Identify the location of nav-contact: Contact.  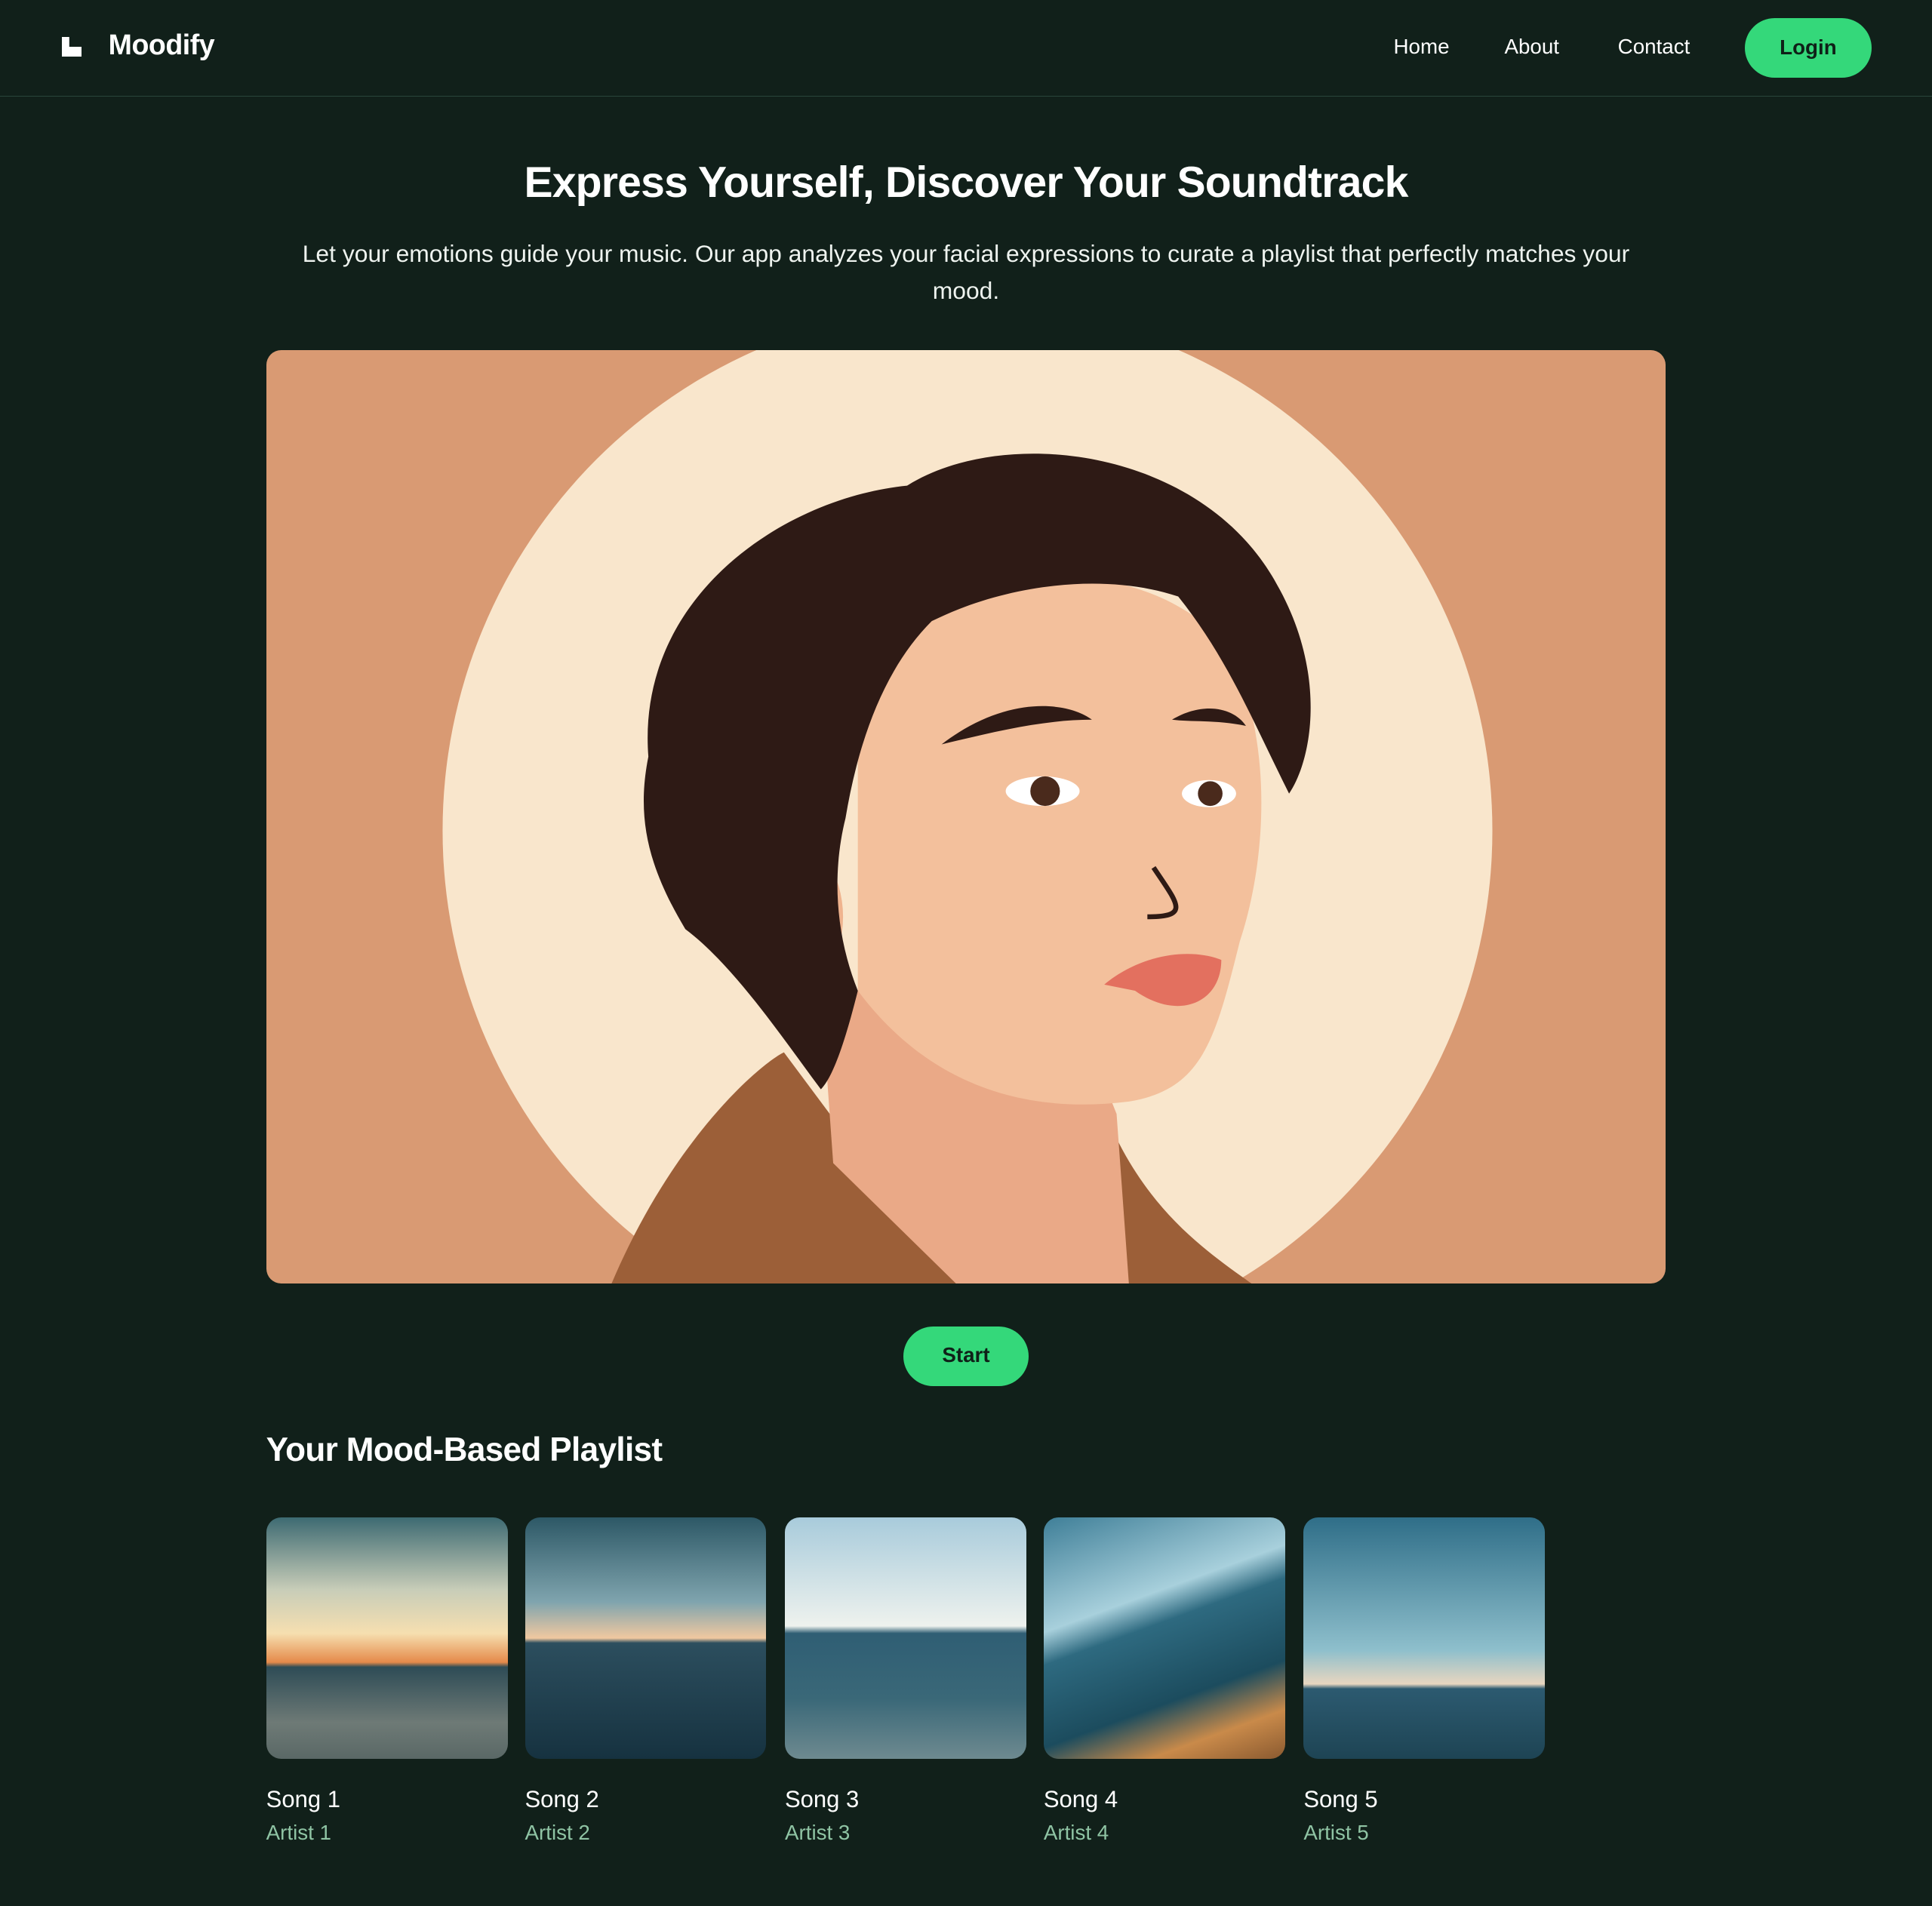
(1654, 47).